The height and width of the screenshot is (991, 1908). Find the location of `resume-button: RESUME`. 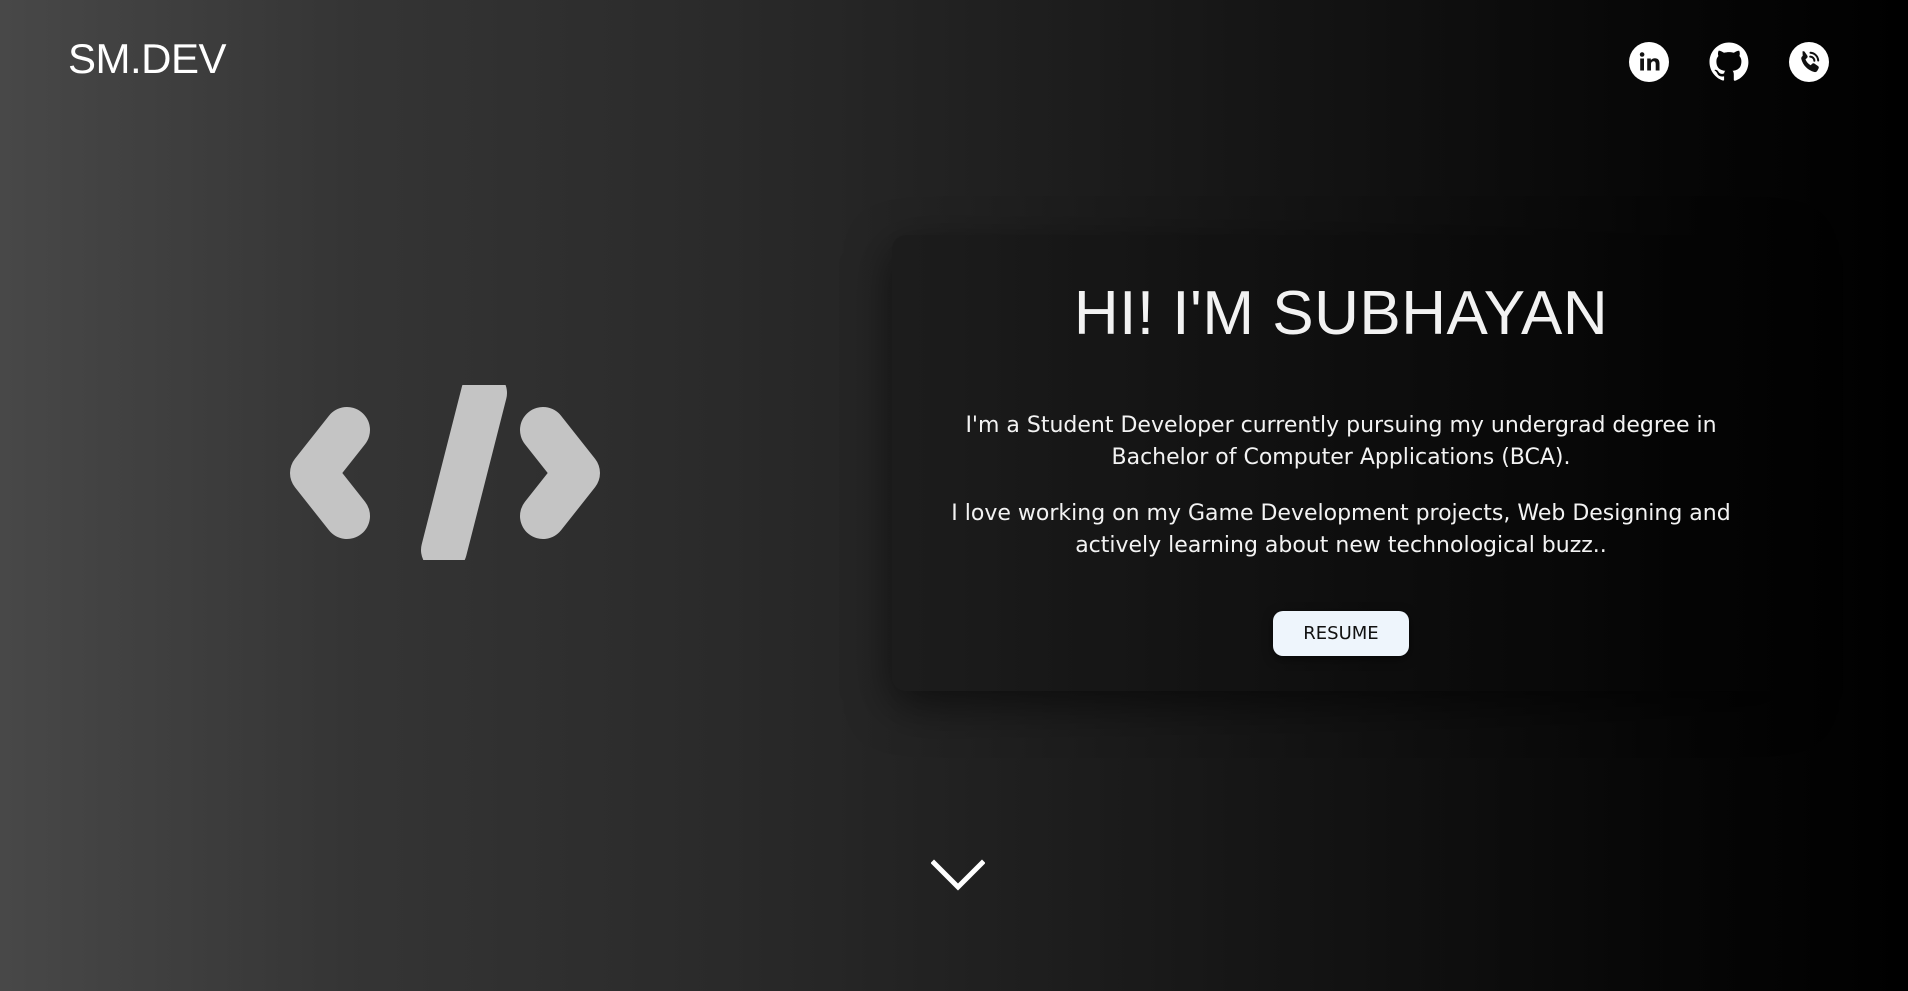

resume-button: RESUME is located at coordinates (1341, 633).